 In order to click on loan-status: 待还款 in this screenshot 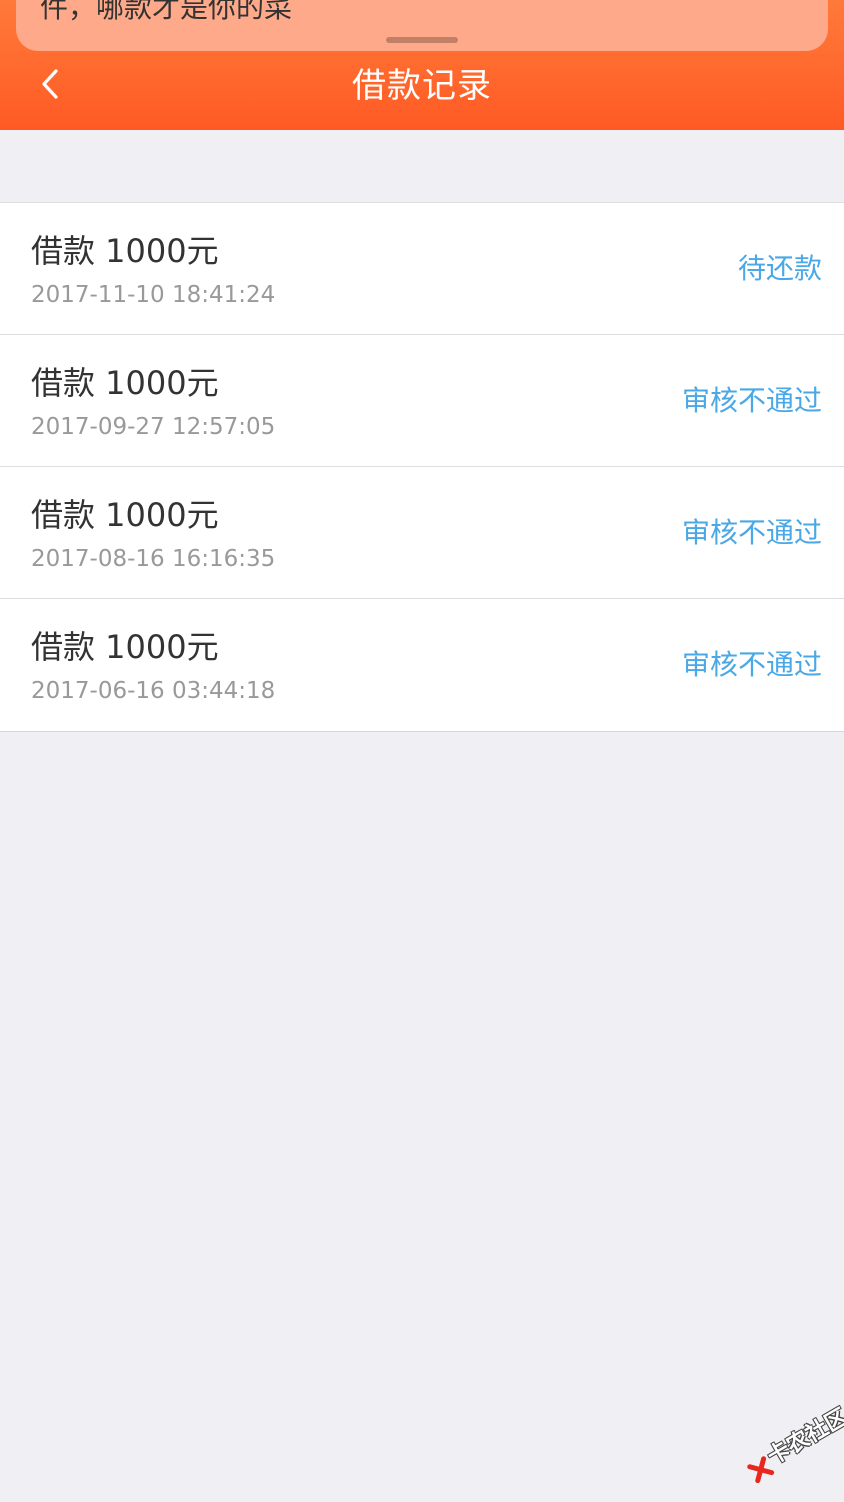, I will do `click(779, 268)`.